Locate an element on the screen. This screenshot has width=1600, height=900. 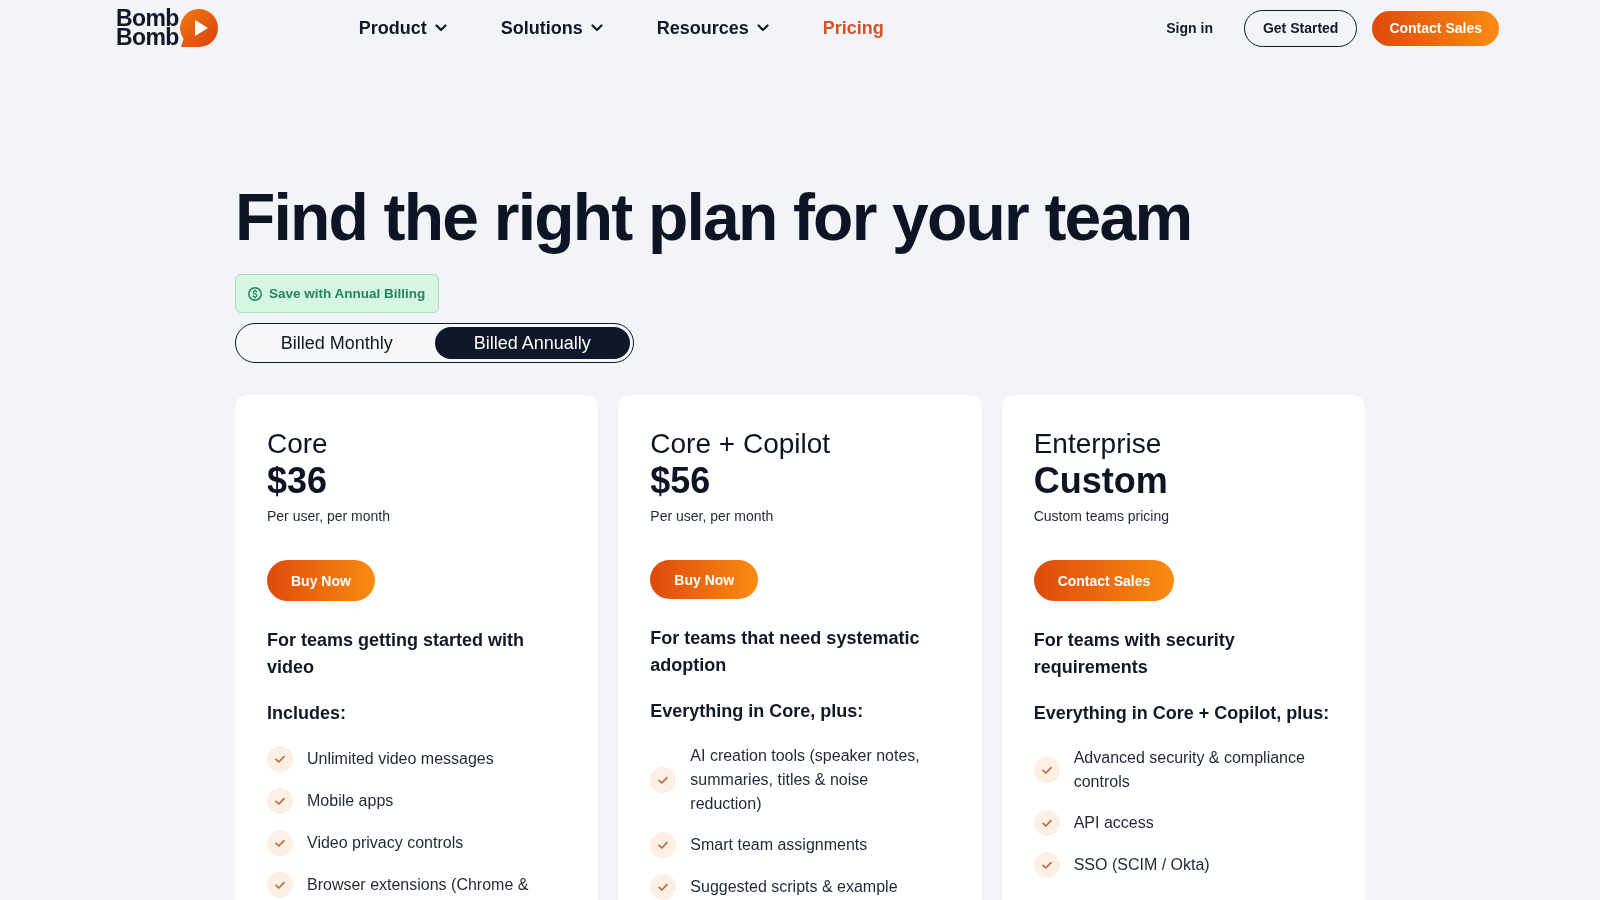
page-heading: Find the right plan for your team is located at coordinates (714, 217).